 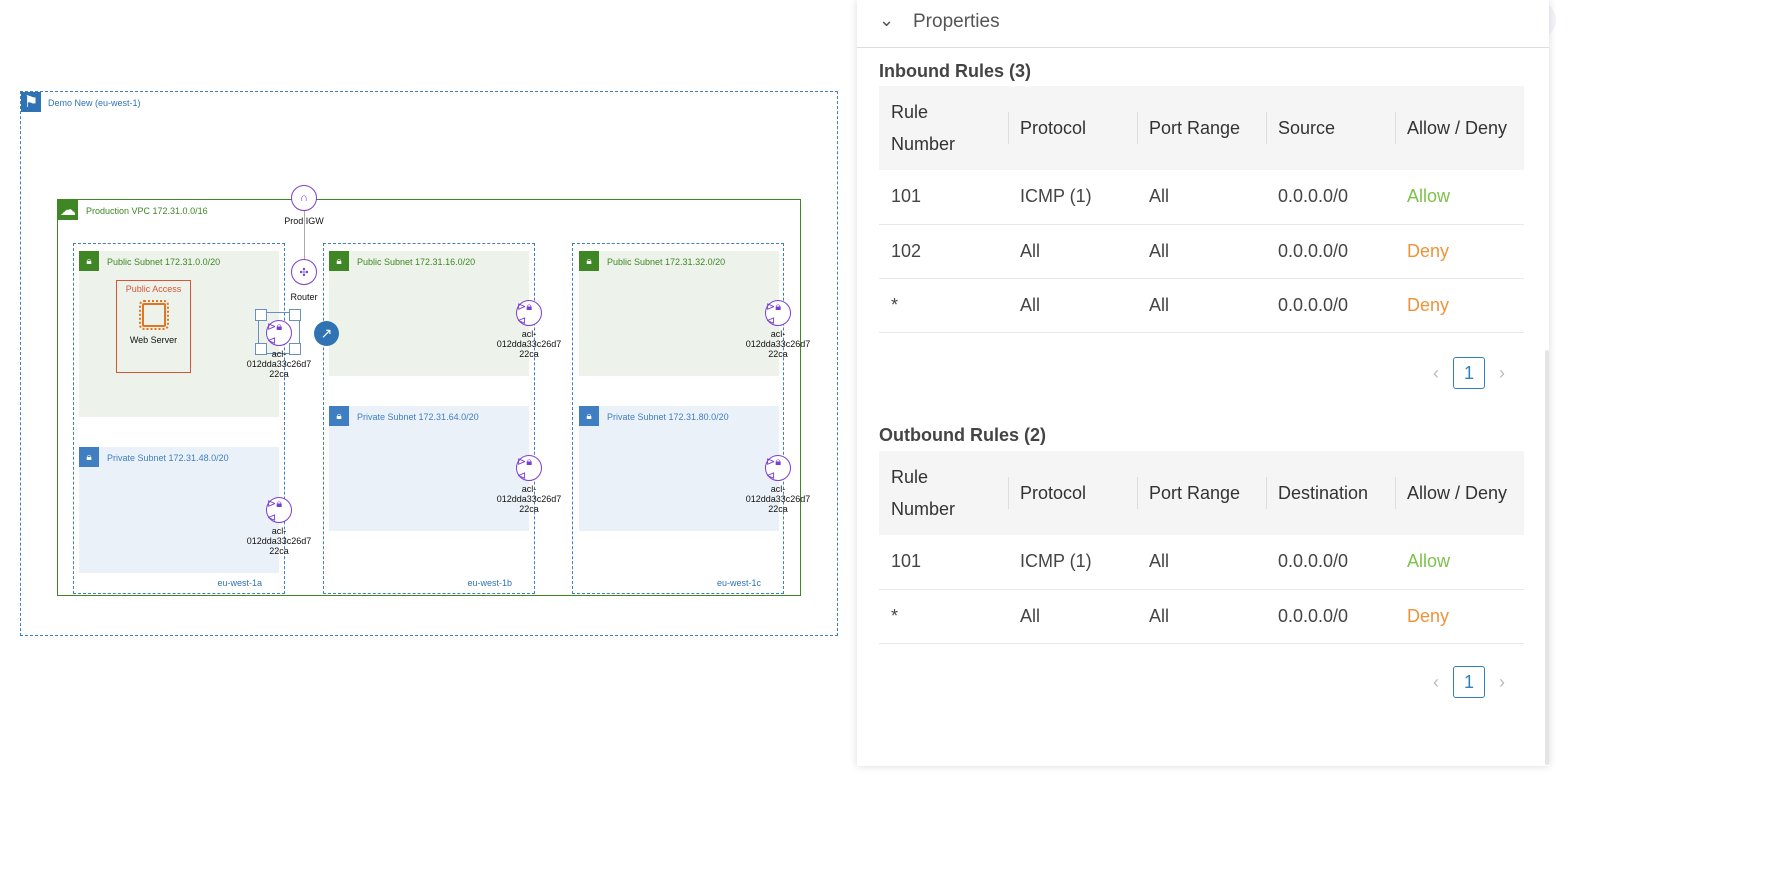 I want to click on inbound-title: Inbound Rules (3), so click(x=955, y=71).